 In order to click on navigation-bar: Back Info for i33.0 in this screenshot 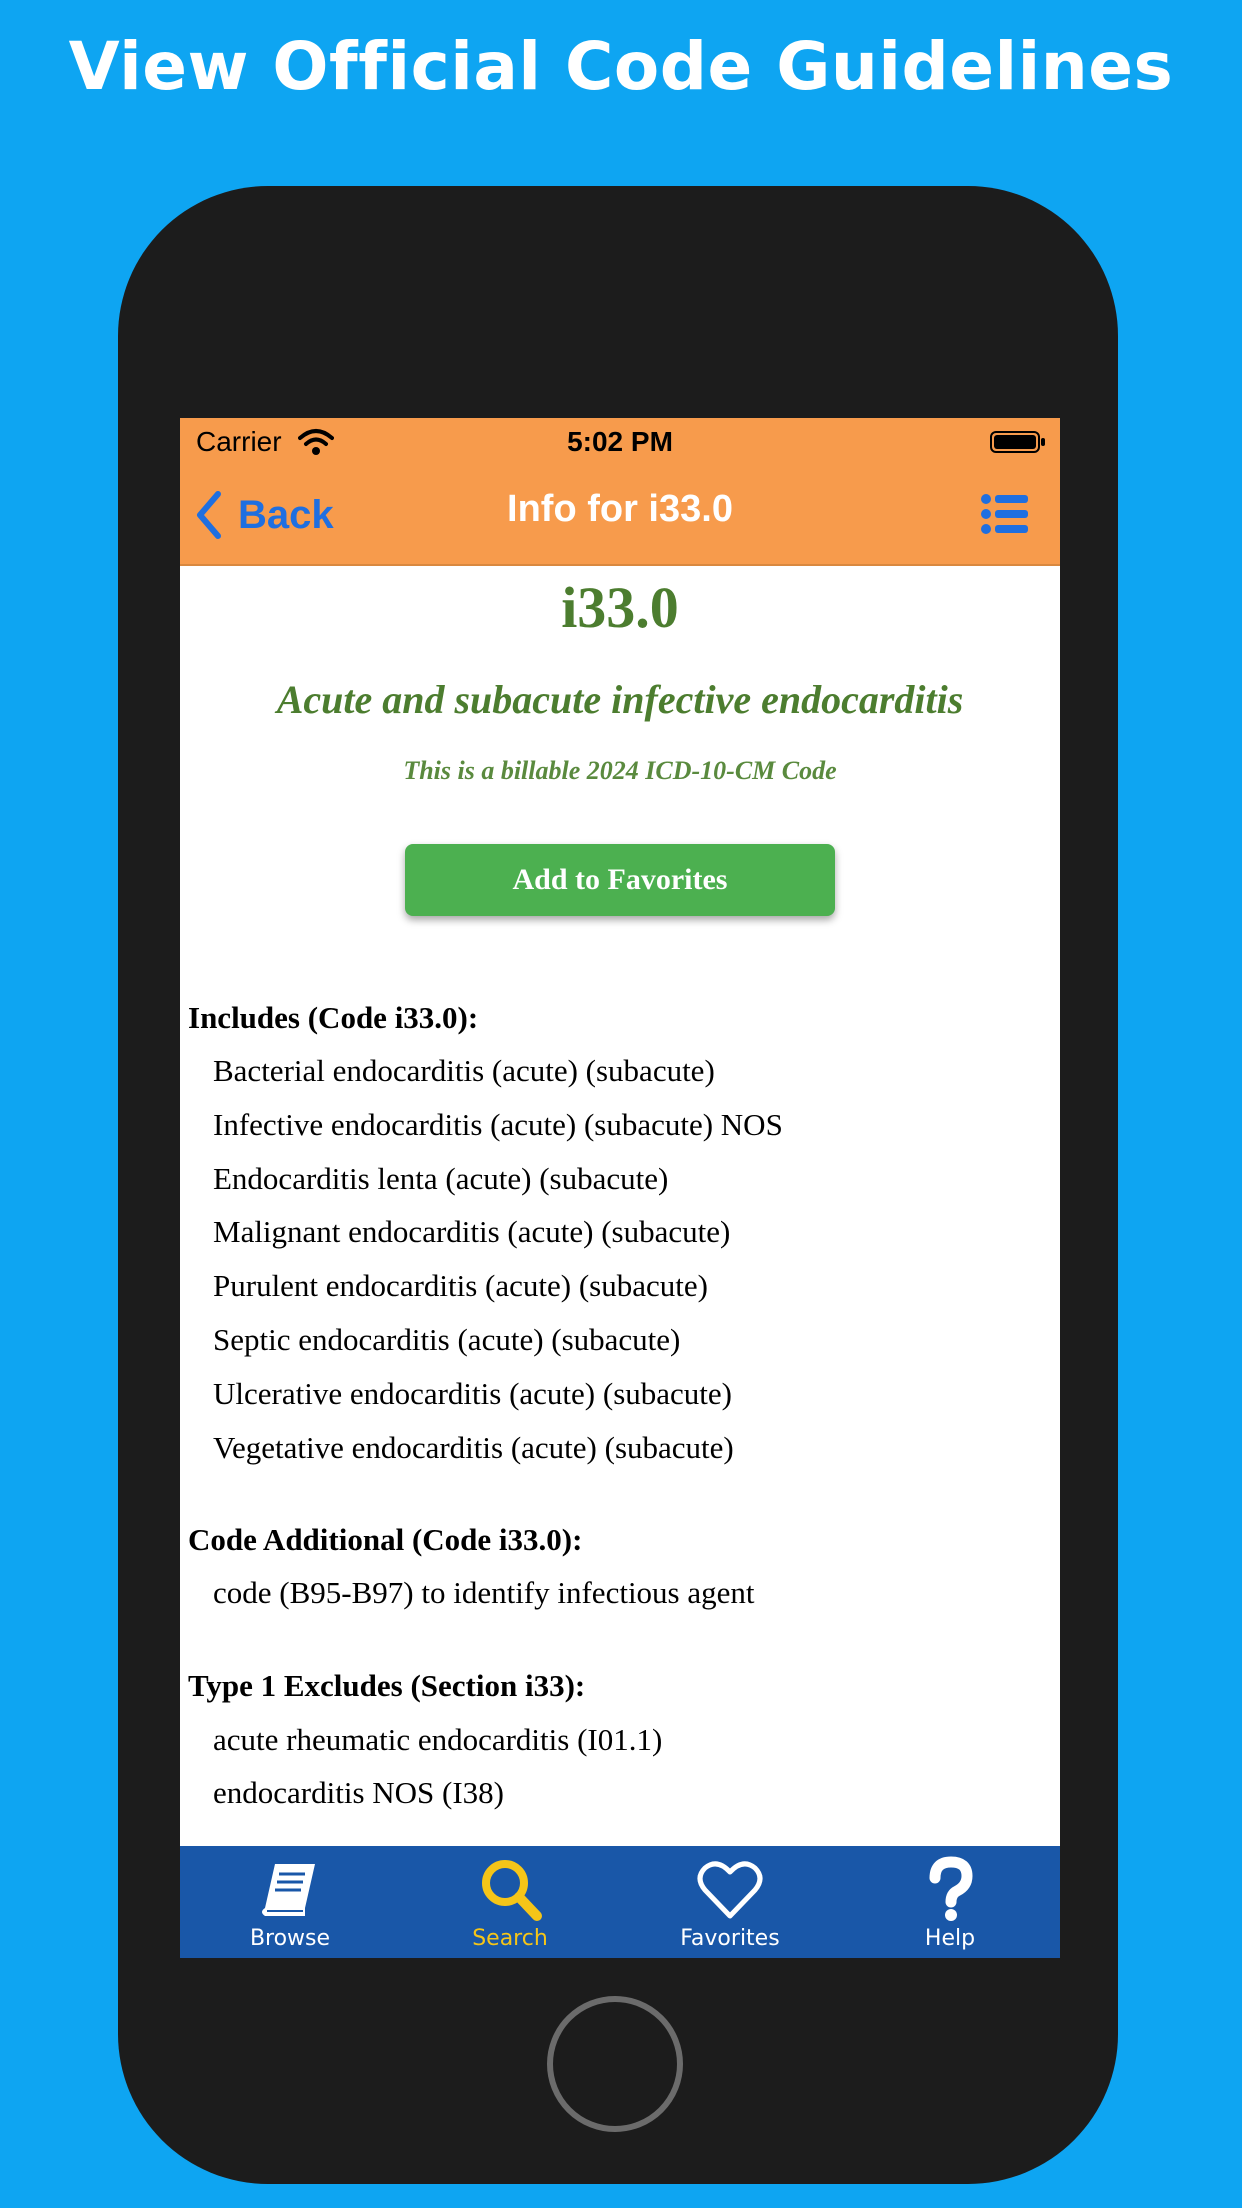, I will do `click(620, 516)`.